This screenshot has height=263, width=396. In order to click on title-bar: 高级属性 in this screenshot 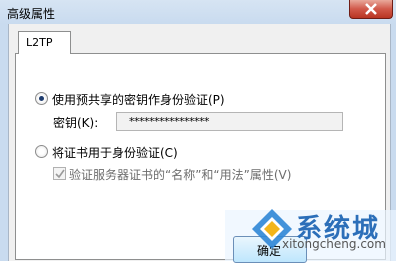, I will do `click(198, 12)`.